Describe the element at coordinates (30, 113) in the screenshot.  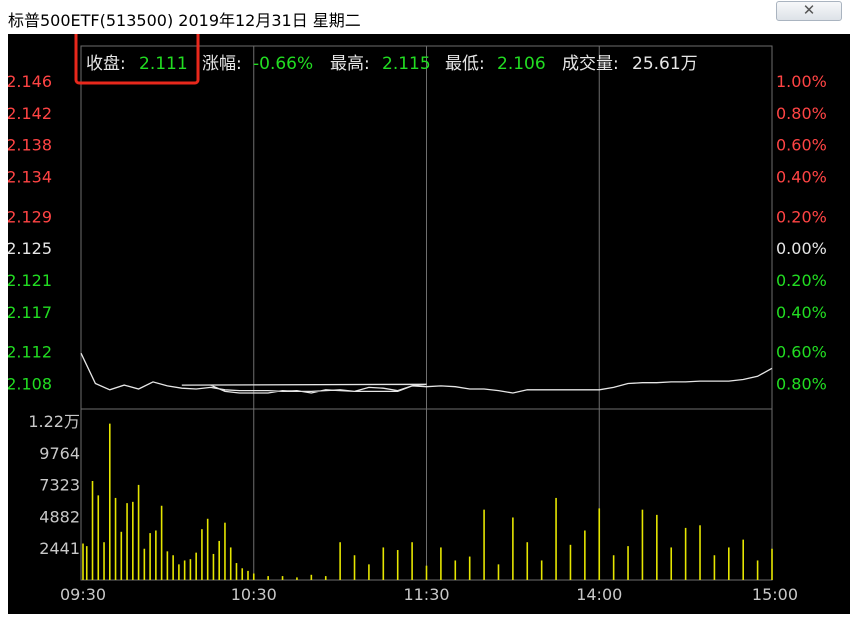
I see `price-tick-label: 2.142` at that location.